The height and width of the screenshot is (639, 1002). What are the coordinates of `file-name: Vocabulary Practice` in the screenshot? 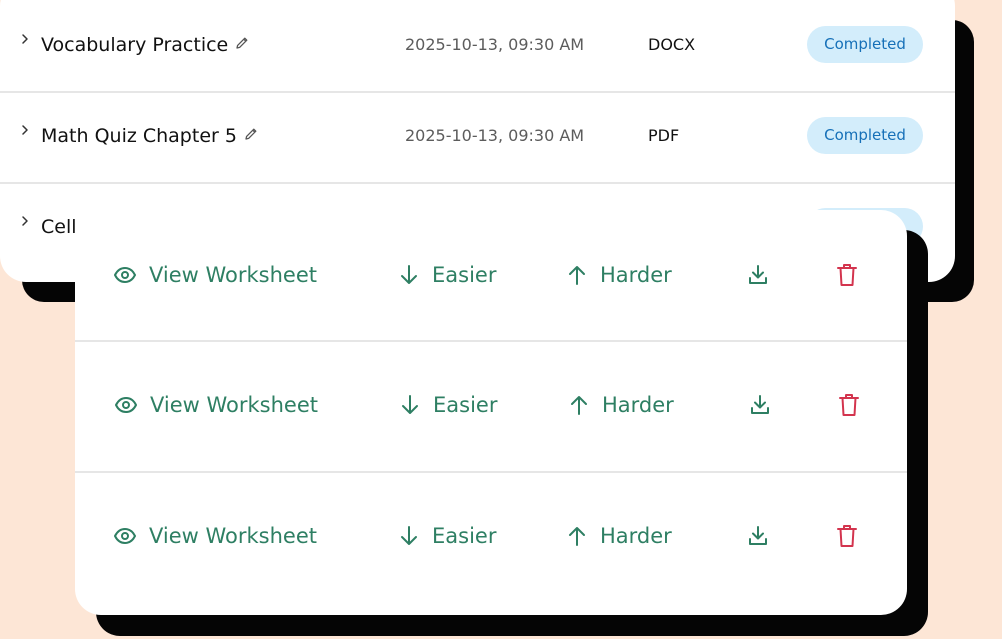 It's located at (145, 45).